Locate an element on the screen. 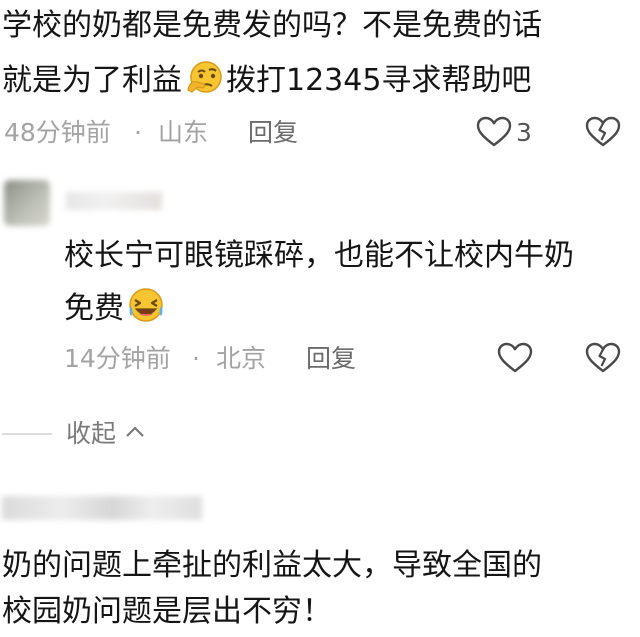  thinking-face-emoji-icon is located at coordinates (204, 77).